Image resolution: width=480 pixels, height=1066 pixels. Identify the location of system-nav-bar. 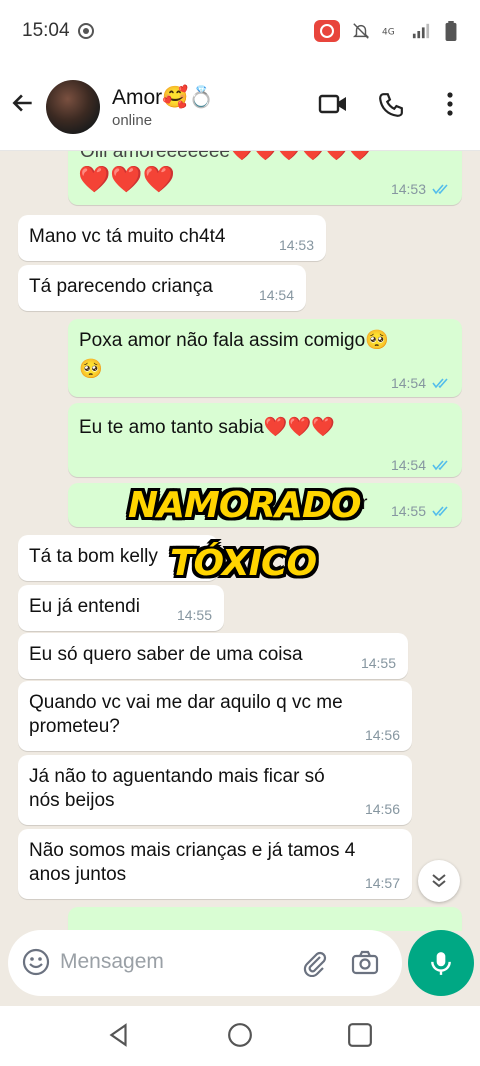
(240, 1036).